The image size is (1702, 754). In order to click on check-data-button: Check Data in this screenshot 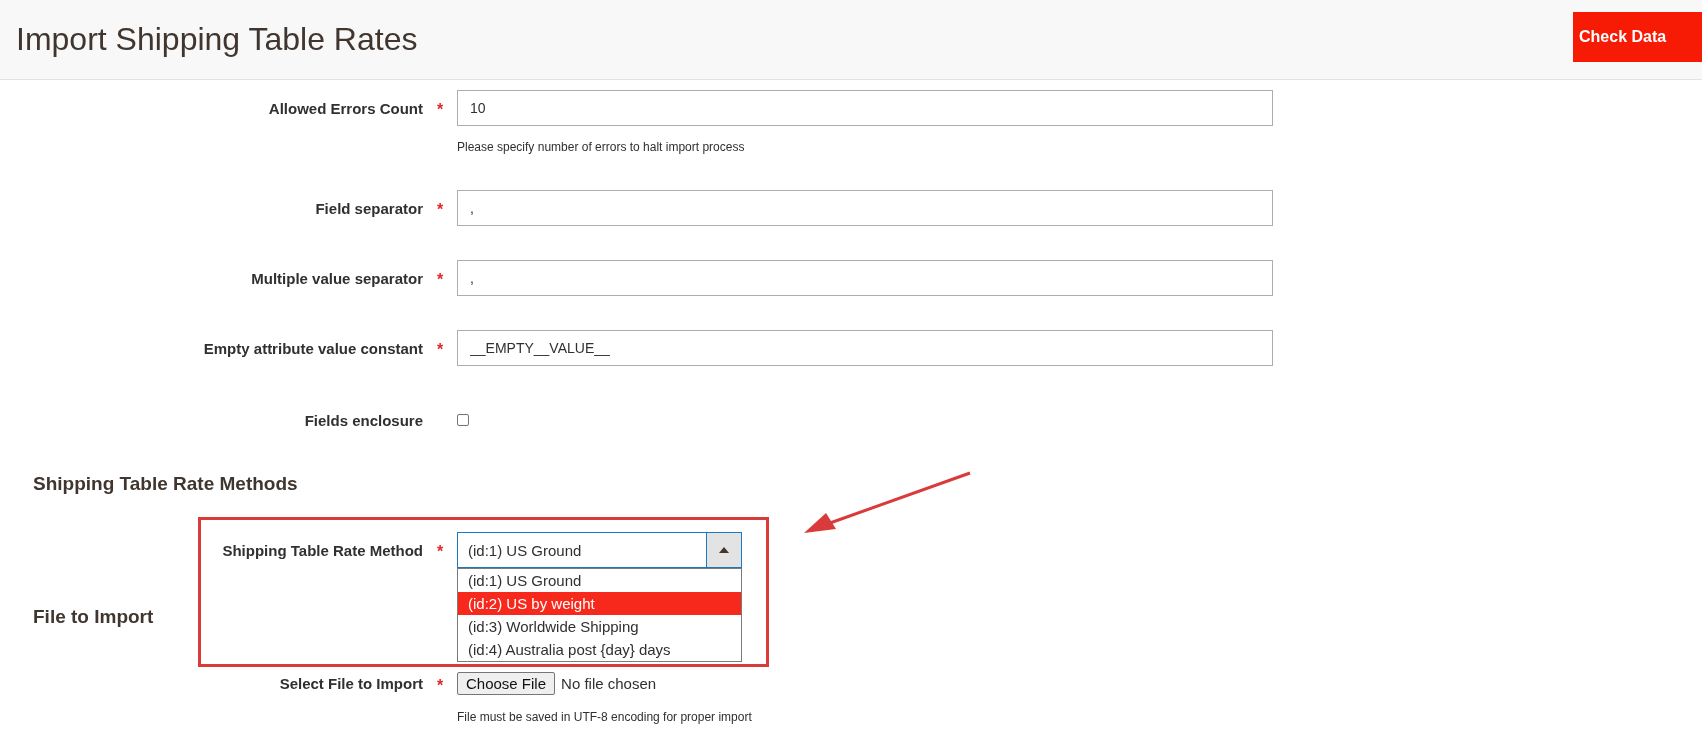, I will do `click(1637, 36)`.